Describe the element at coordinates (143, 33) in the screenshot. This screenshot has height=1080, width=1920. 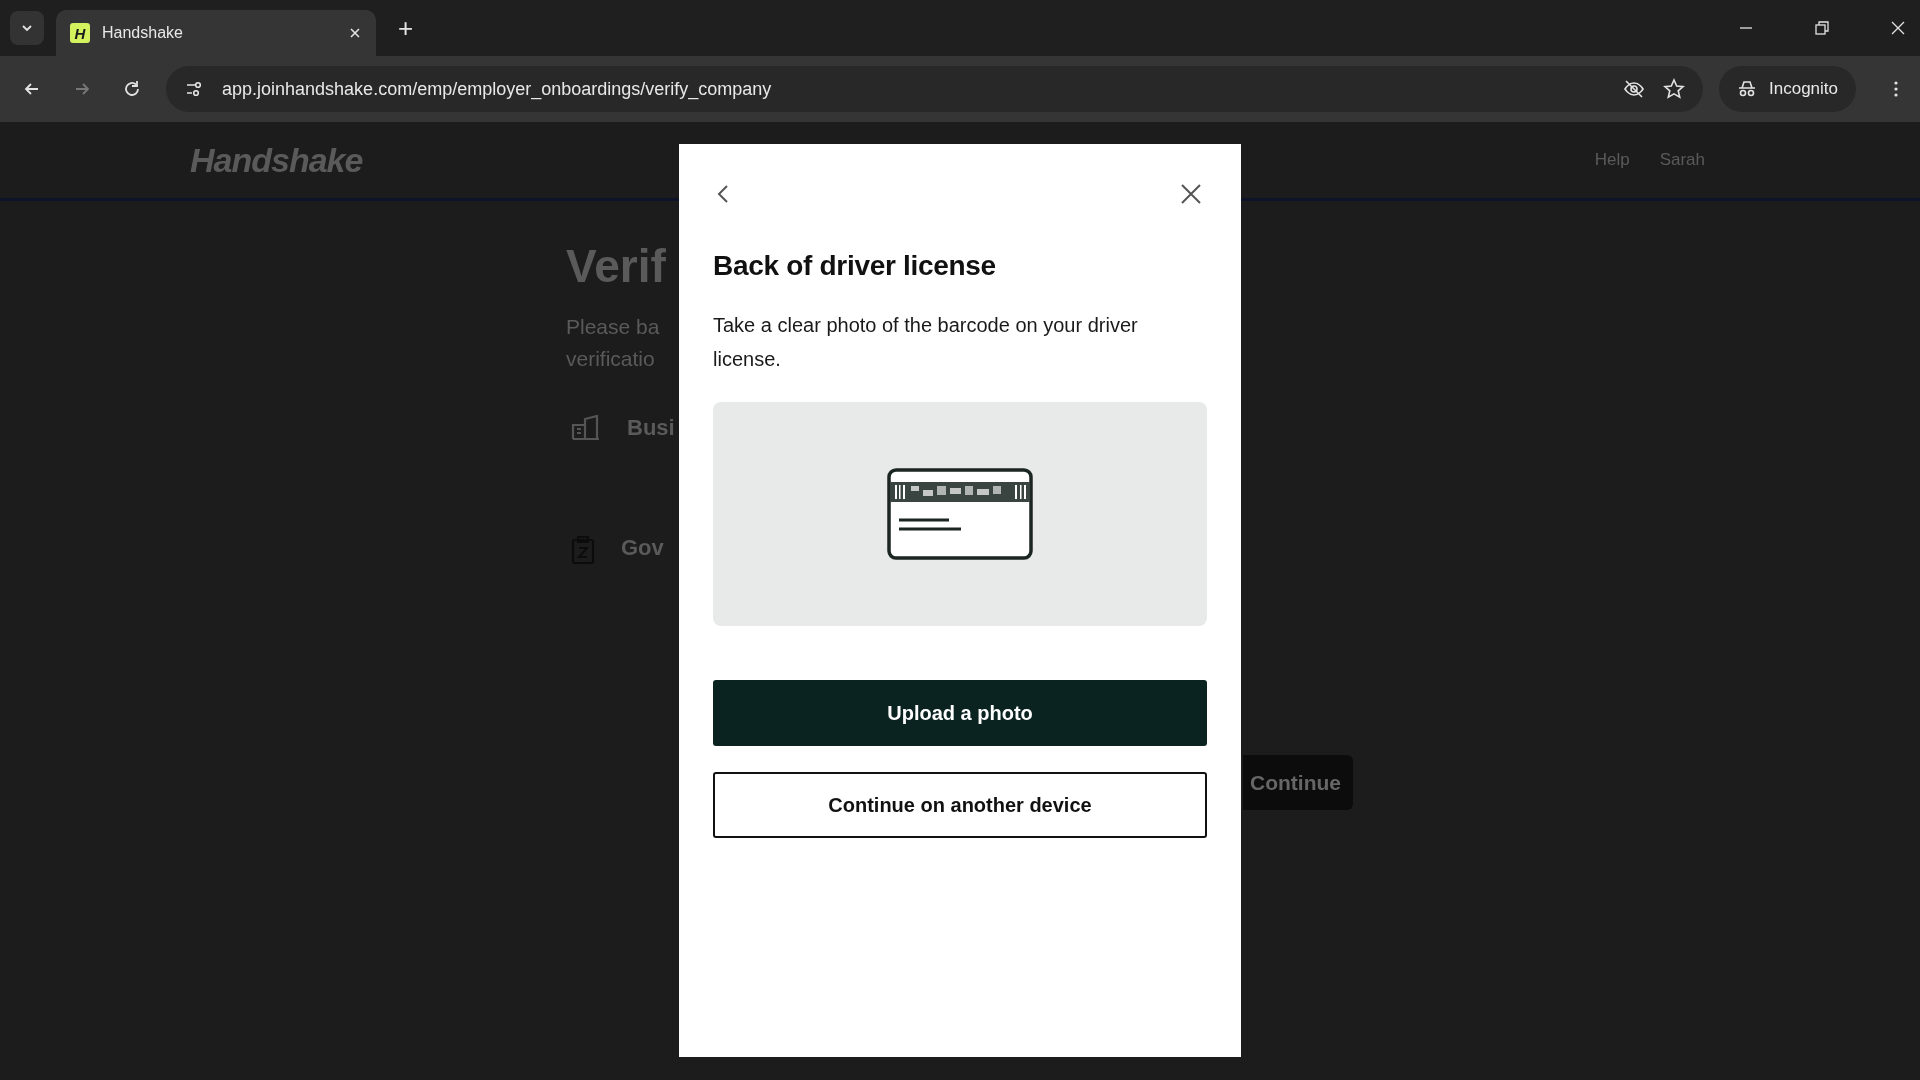
I see `tab-title: Handshake` at that location.